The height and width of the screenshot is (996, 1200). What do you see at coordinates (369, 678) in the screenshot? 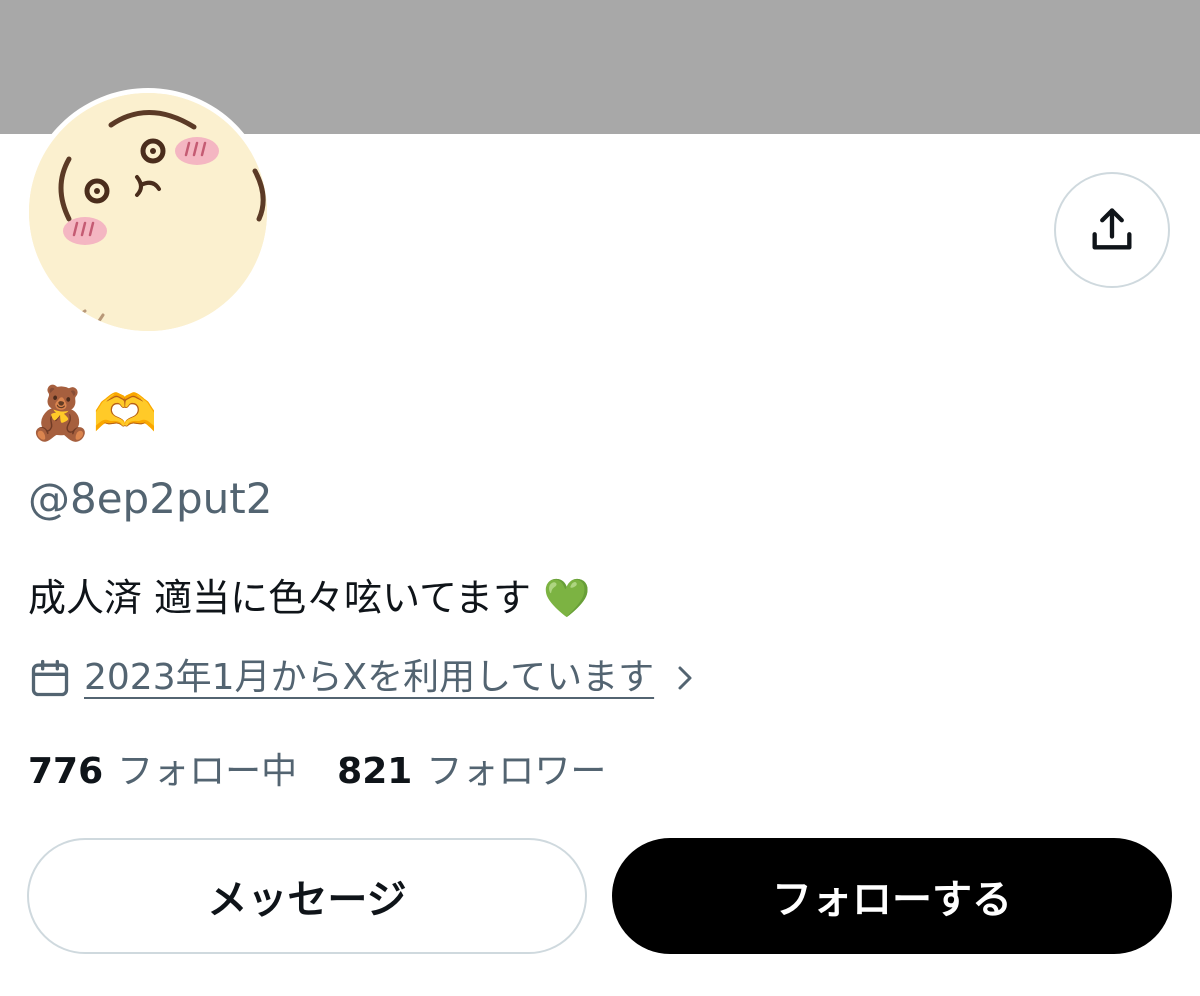
I see `join-date-text: 2023年1月からXを利用しています` at bounding box center [369, 678].